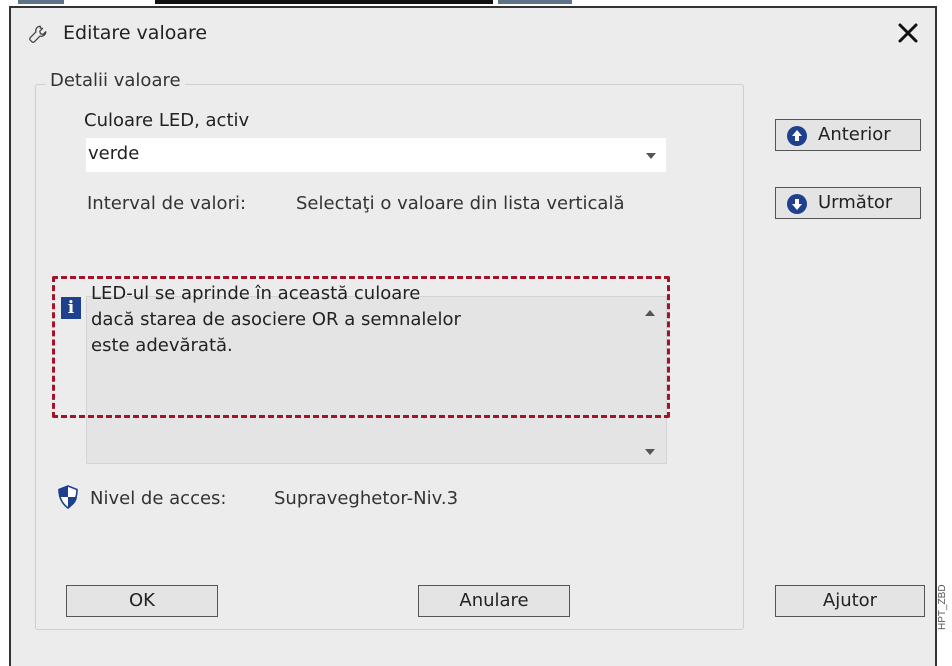 The image size is (952, 666). I want to click on cancel-button: Anulare, so click(494, 601).